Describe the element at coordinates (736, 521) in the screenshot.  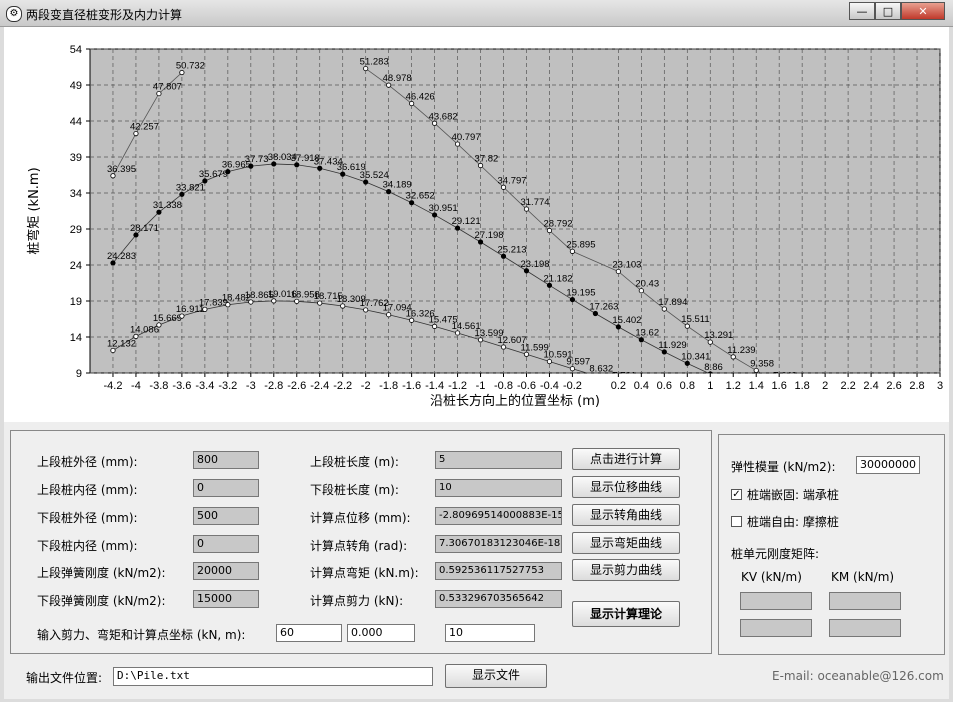
I see `free-end-checkbox` at that location.